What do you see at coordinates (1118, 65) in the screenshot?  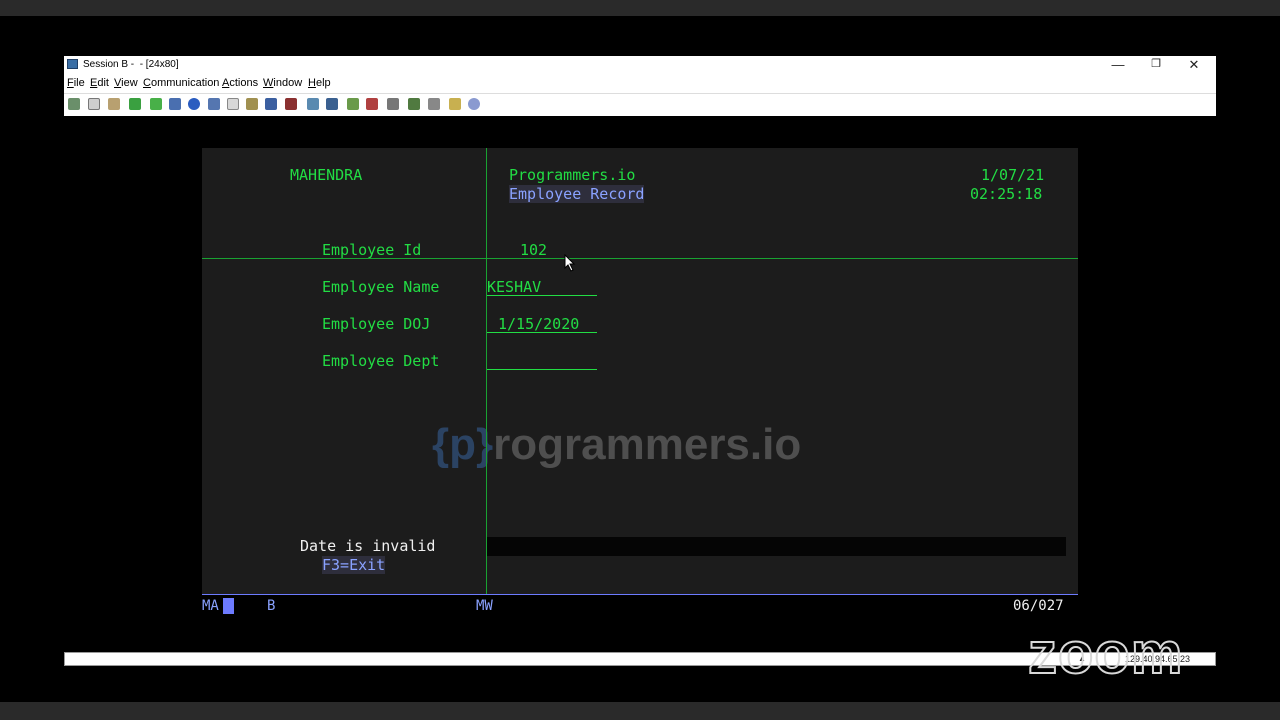 I see `minimize-button: —` at bounding box center [1118, 65].